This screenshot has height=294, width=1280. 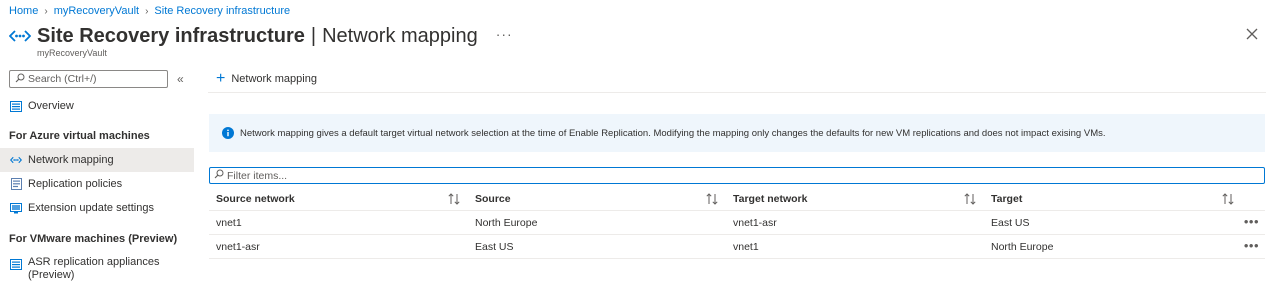 What do you see at coordinates (400, 35) in the screenshot?
I see `page-title-sub: Network mapping` at bounding box center [400, 35].